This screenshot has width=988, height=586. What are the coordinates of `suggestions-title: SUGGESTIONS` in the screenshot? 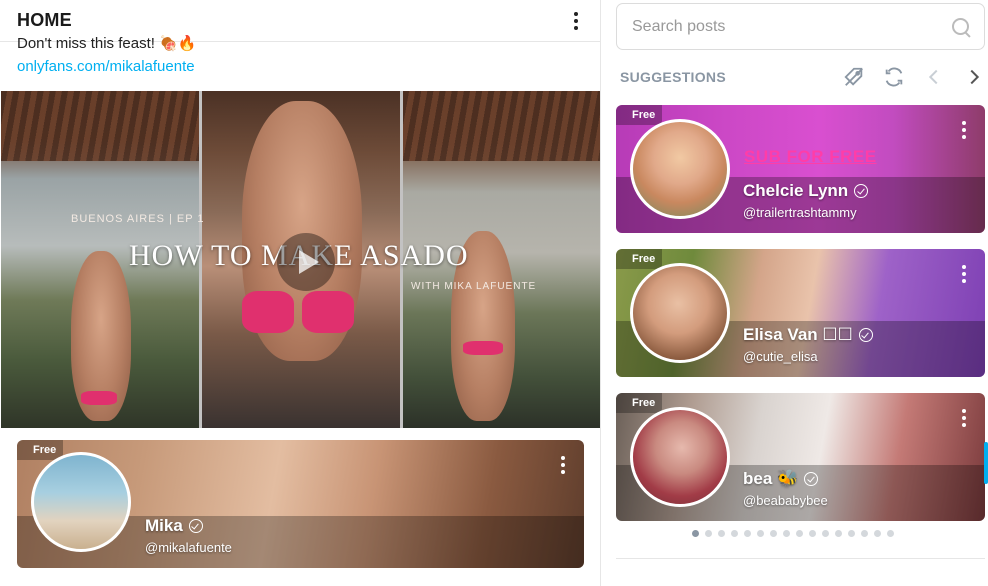 It's located at (673, 77).